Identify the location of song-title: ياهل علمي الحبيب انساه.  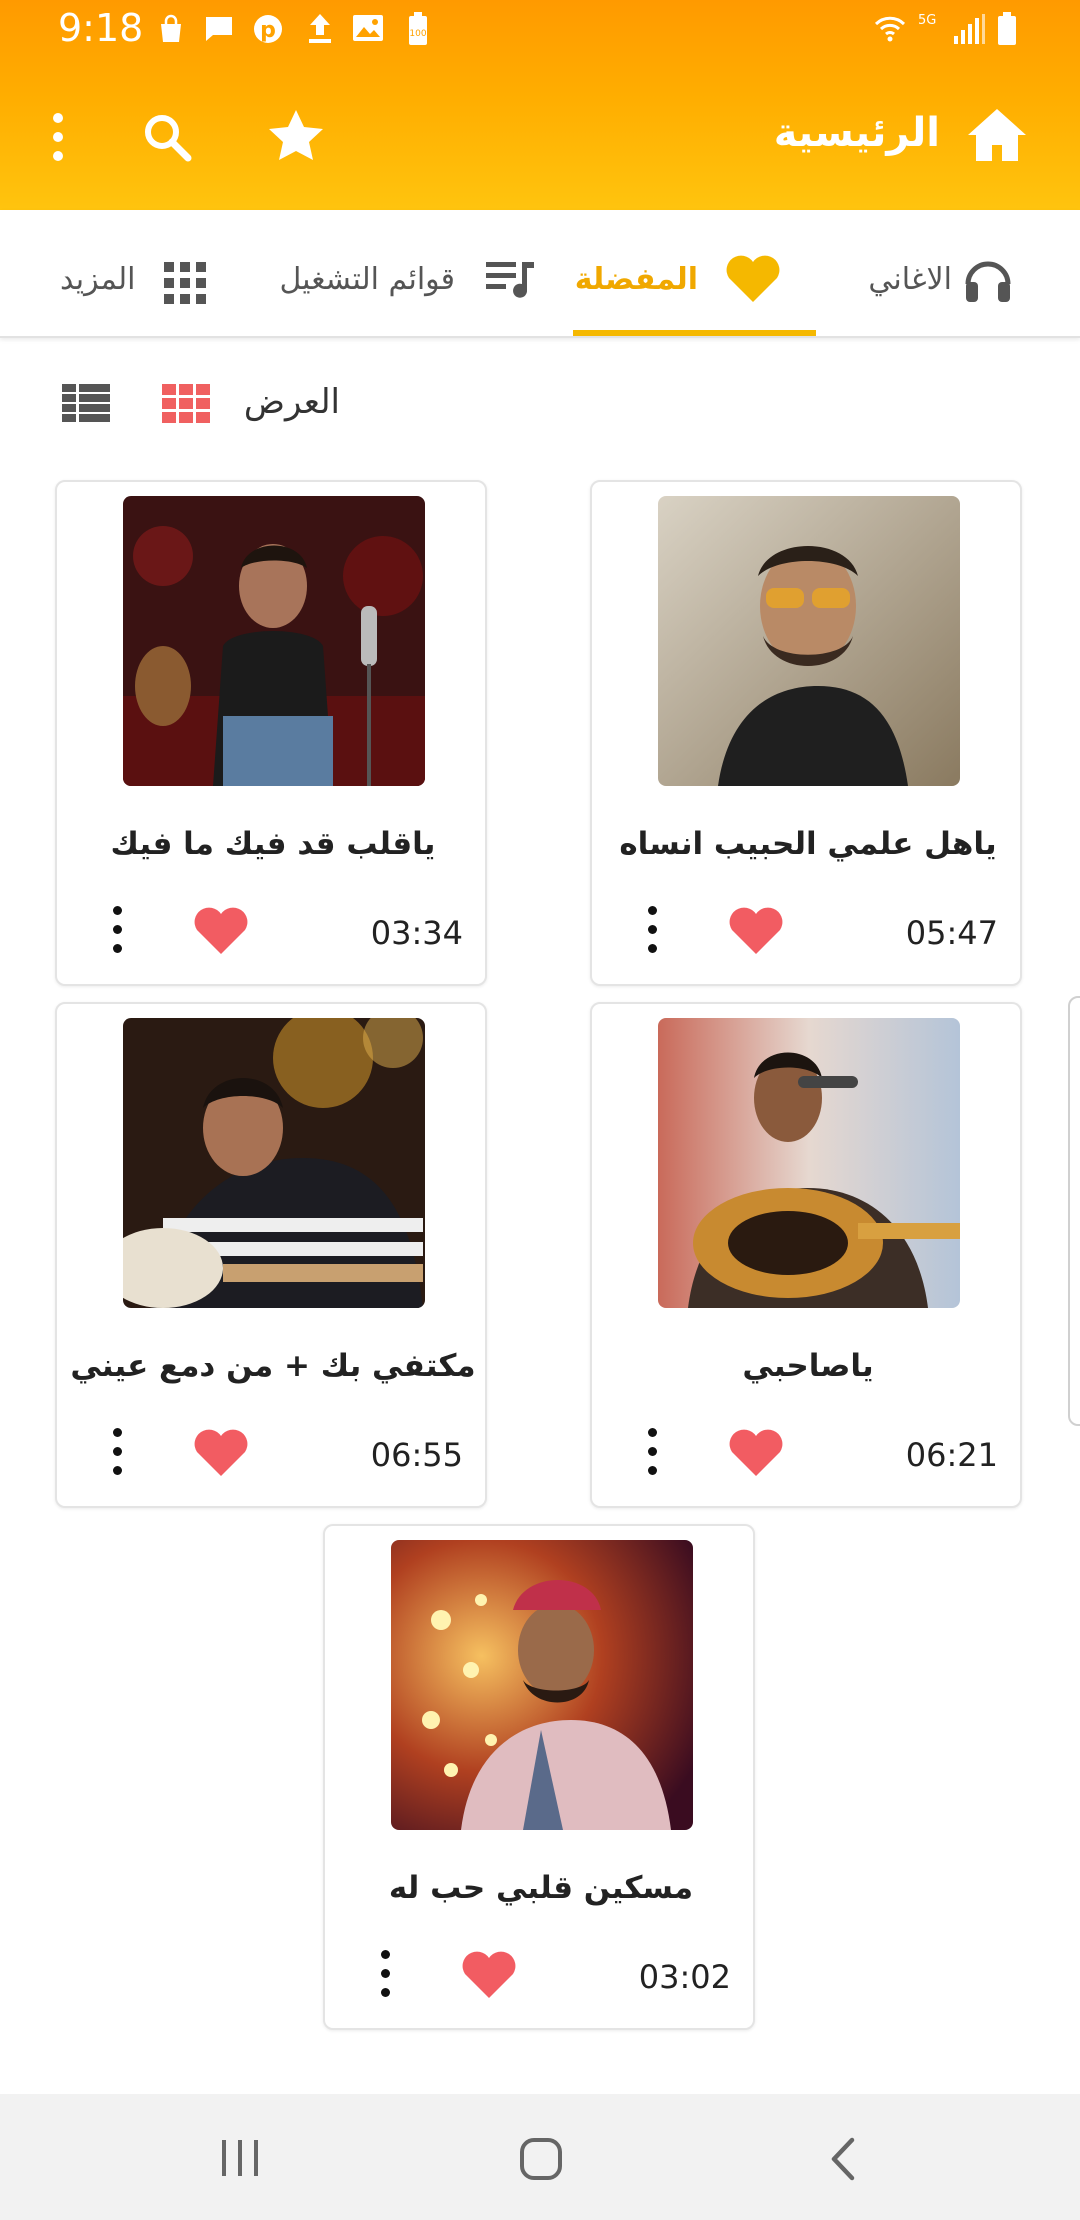
(808, 844).